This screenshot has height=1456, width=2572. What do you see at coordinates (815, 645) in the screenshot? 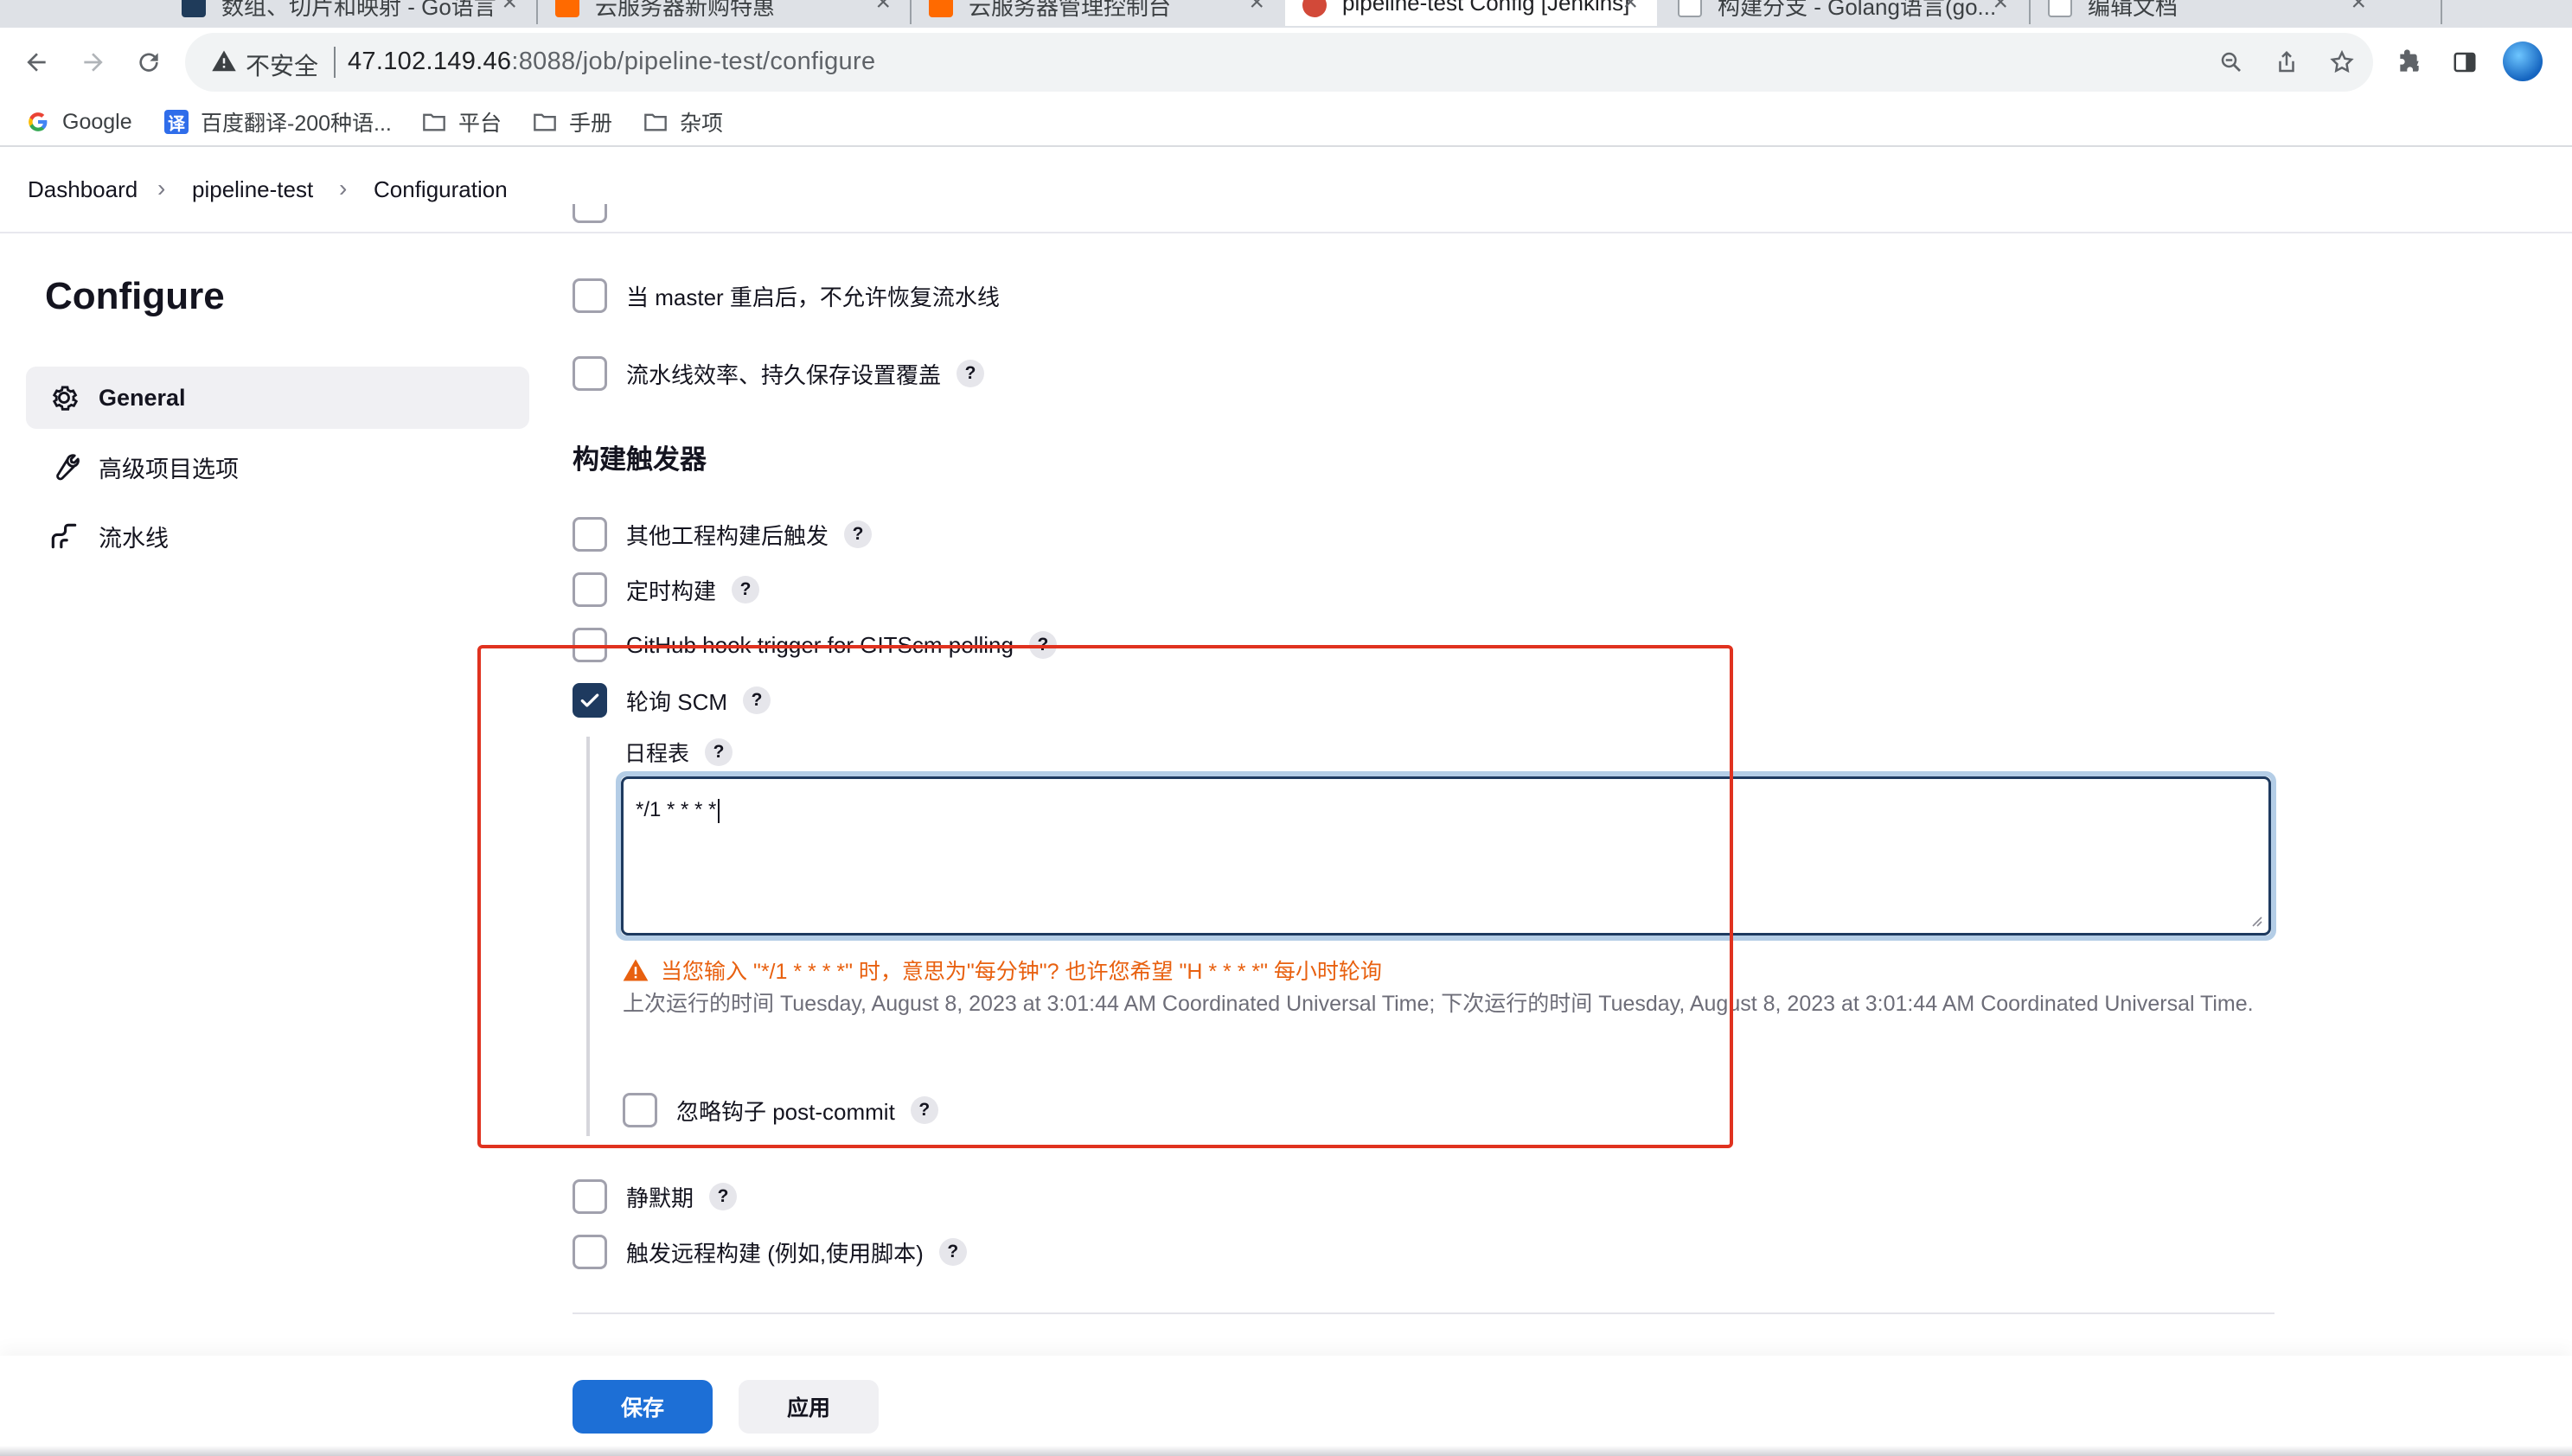
I see `trigger-github-hook: GitHub hook trigger for GITScm polling ?` at bounding box center [815, 645].